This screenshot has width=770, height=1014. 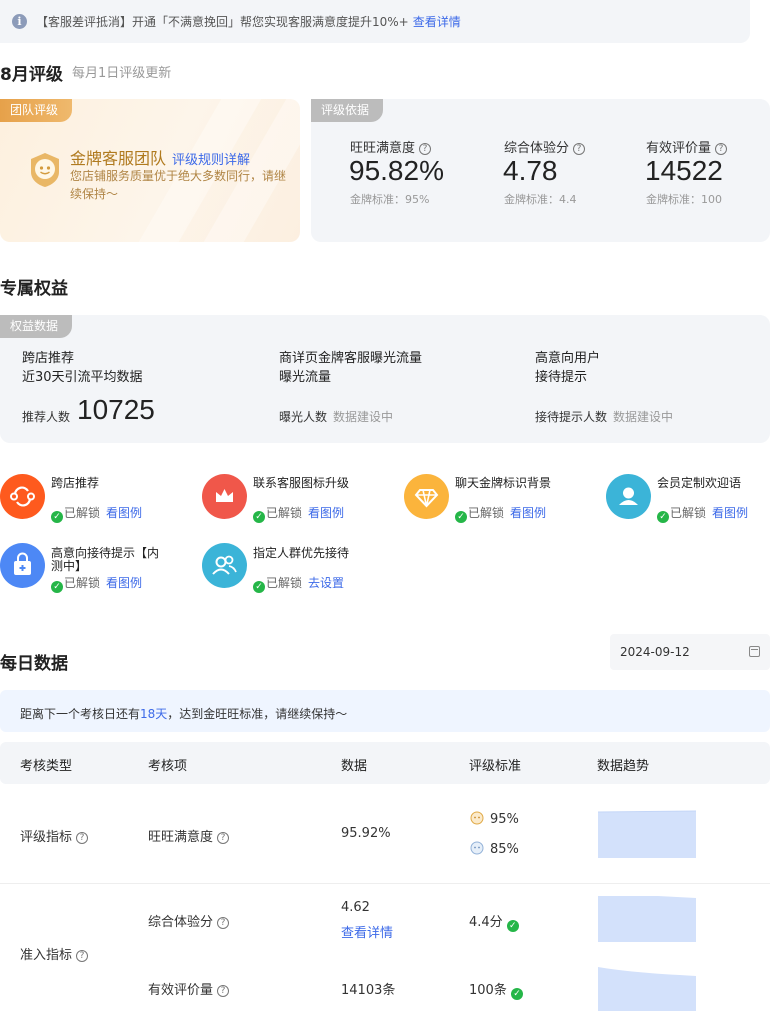 What do you see at coordinates (628, 496) in the screenshot?
I see `member-icon` at bounding box center [628, 496].